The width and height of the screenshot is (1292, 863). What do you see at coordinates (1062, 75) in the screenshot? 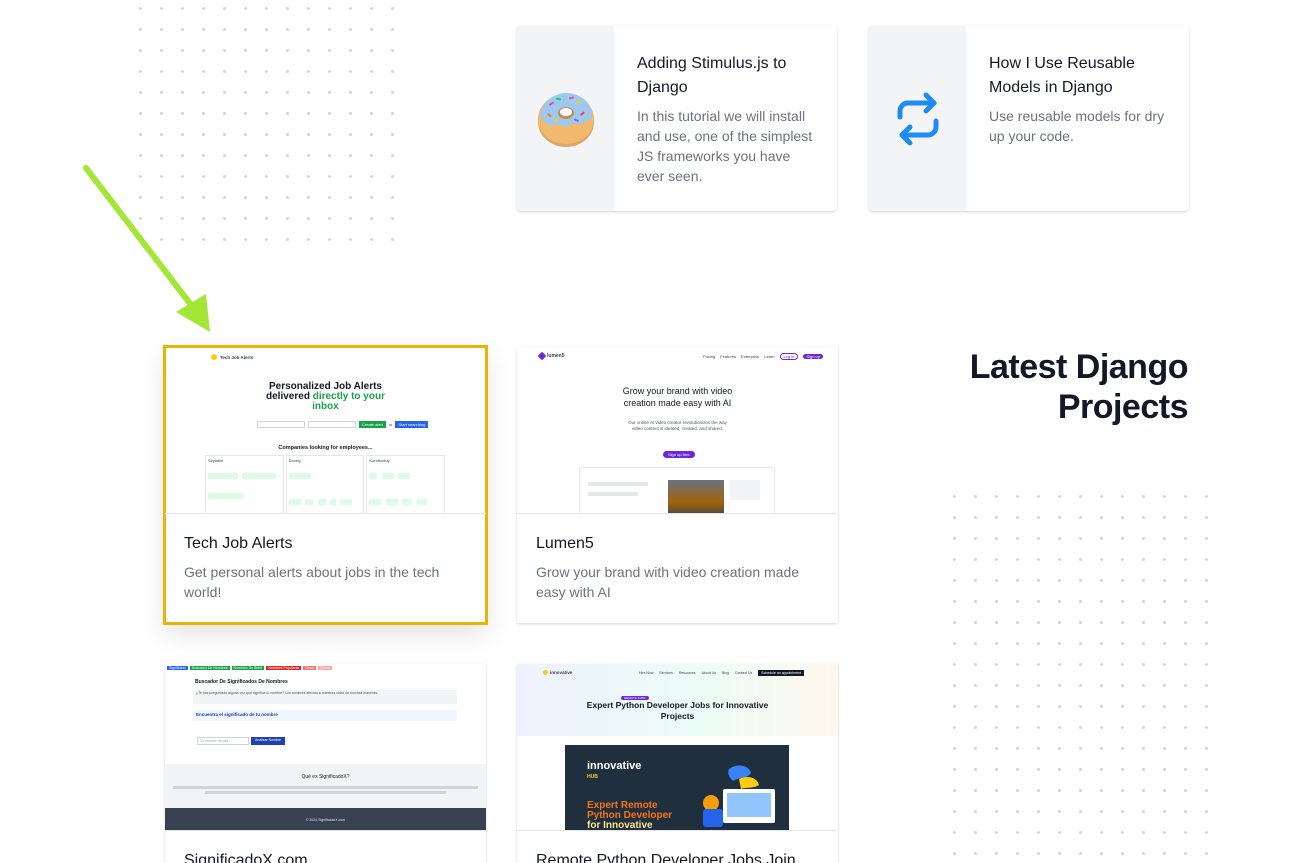
I see `post-title: How I Use Reusable Models in Django` at bounding box center [1062, 75].